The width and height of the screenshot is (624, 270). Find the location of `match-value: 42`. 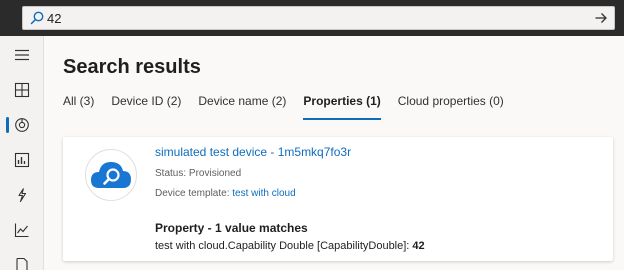

match-value: 42 is located at coordinates (418, 246).